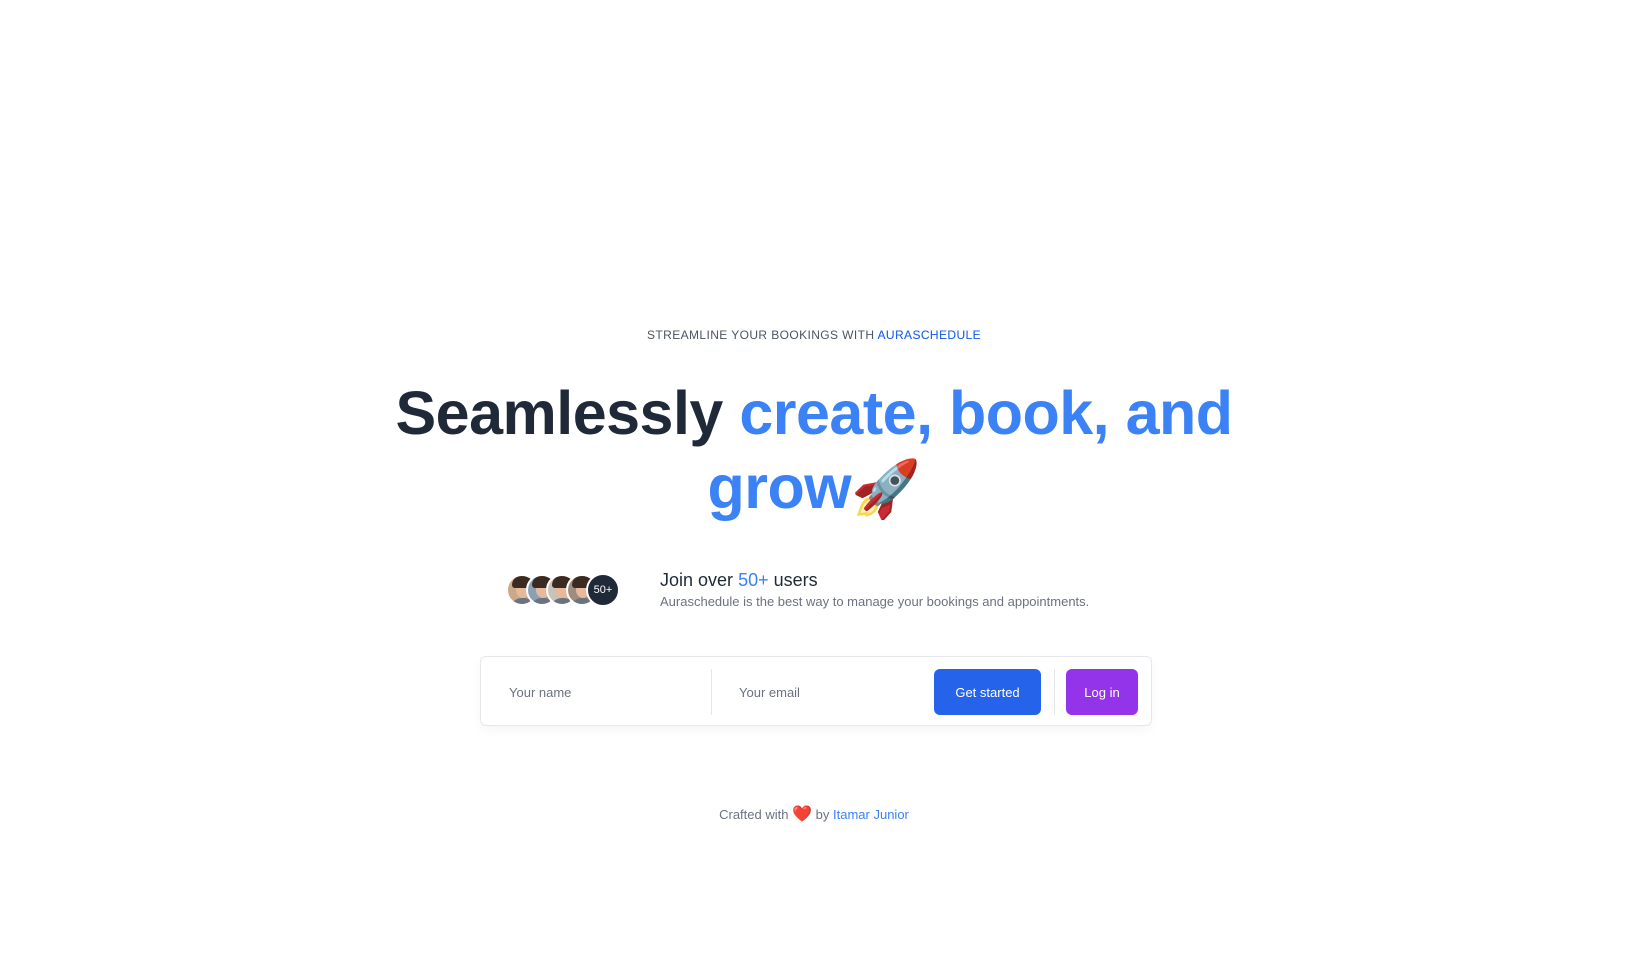 This screenshot has width=1628, height=968. Describe the element at coordinates (603, 590) in the screenshot. I see `avatar-count-badge: 50+` at that location.